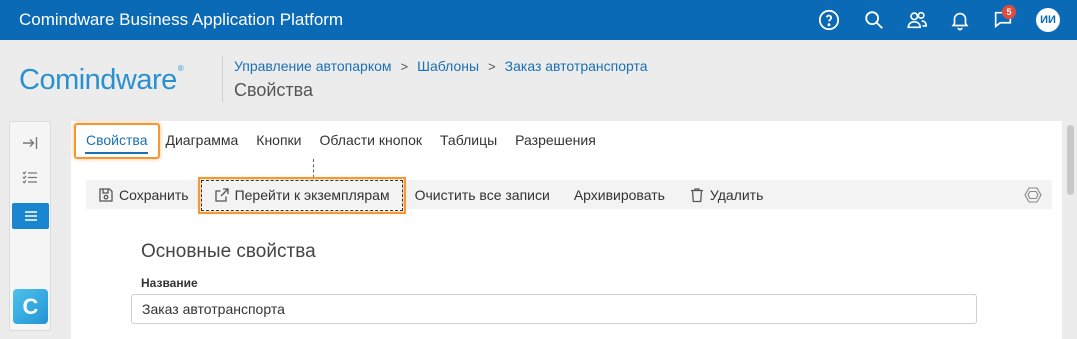 The height and width of the screenshot is (339, 1077). What do you see at coordinates (154, 194) in the screenshot?
I see `save-label: Сохранить` at bounding box center [154, 194].